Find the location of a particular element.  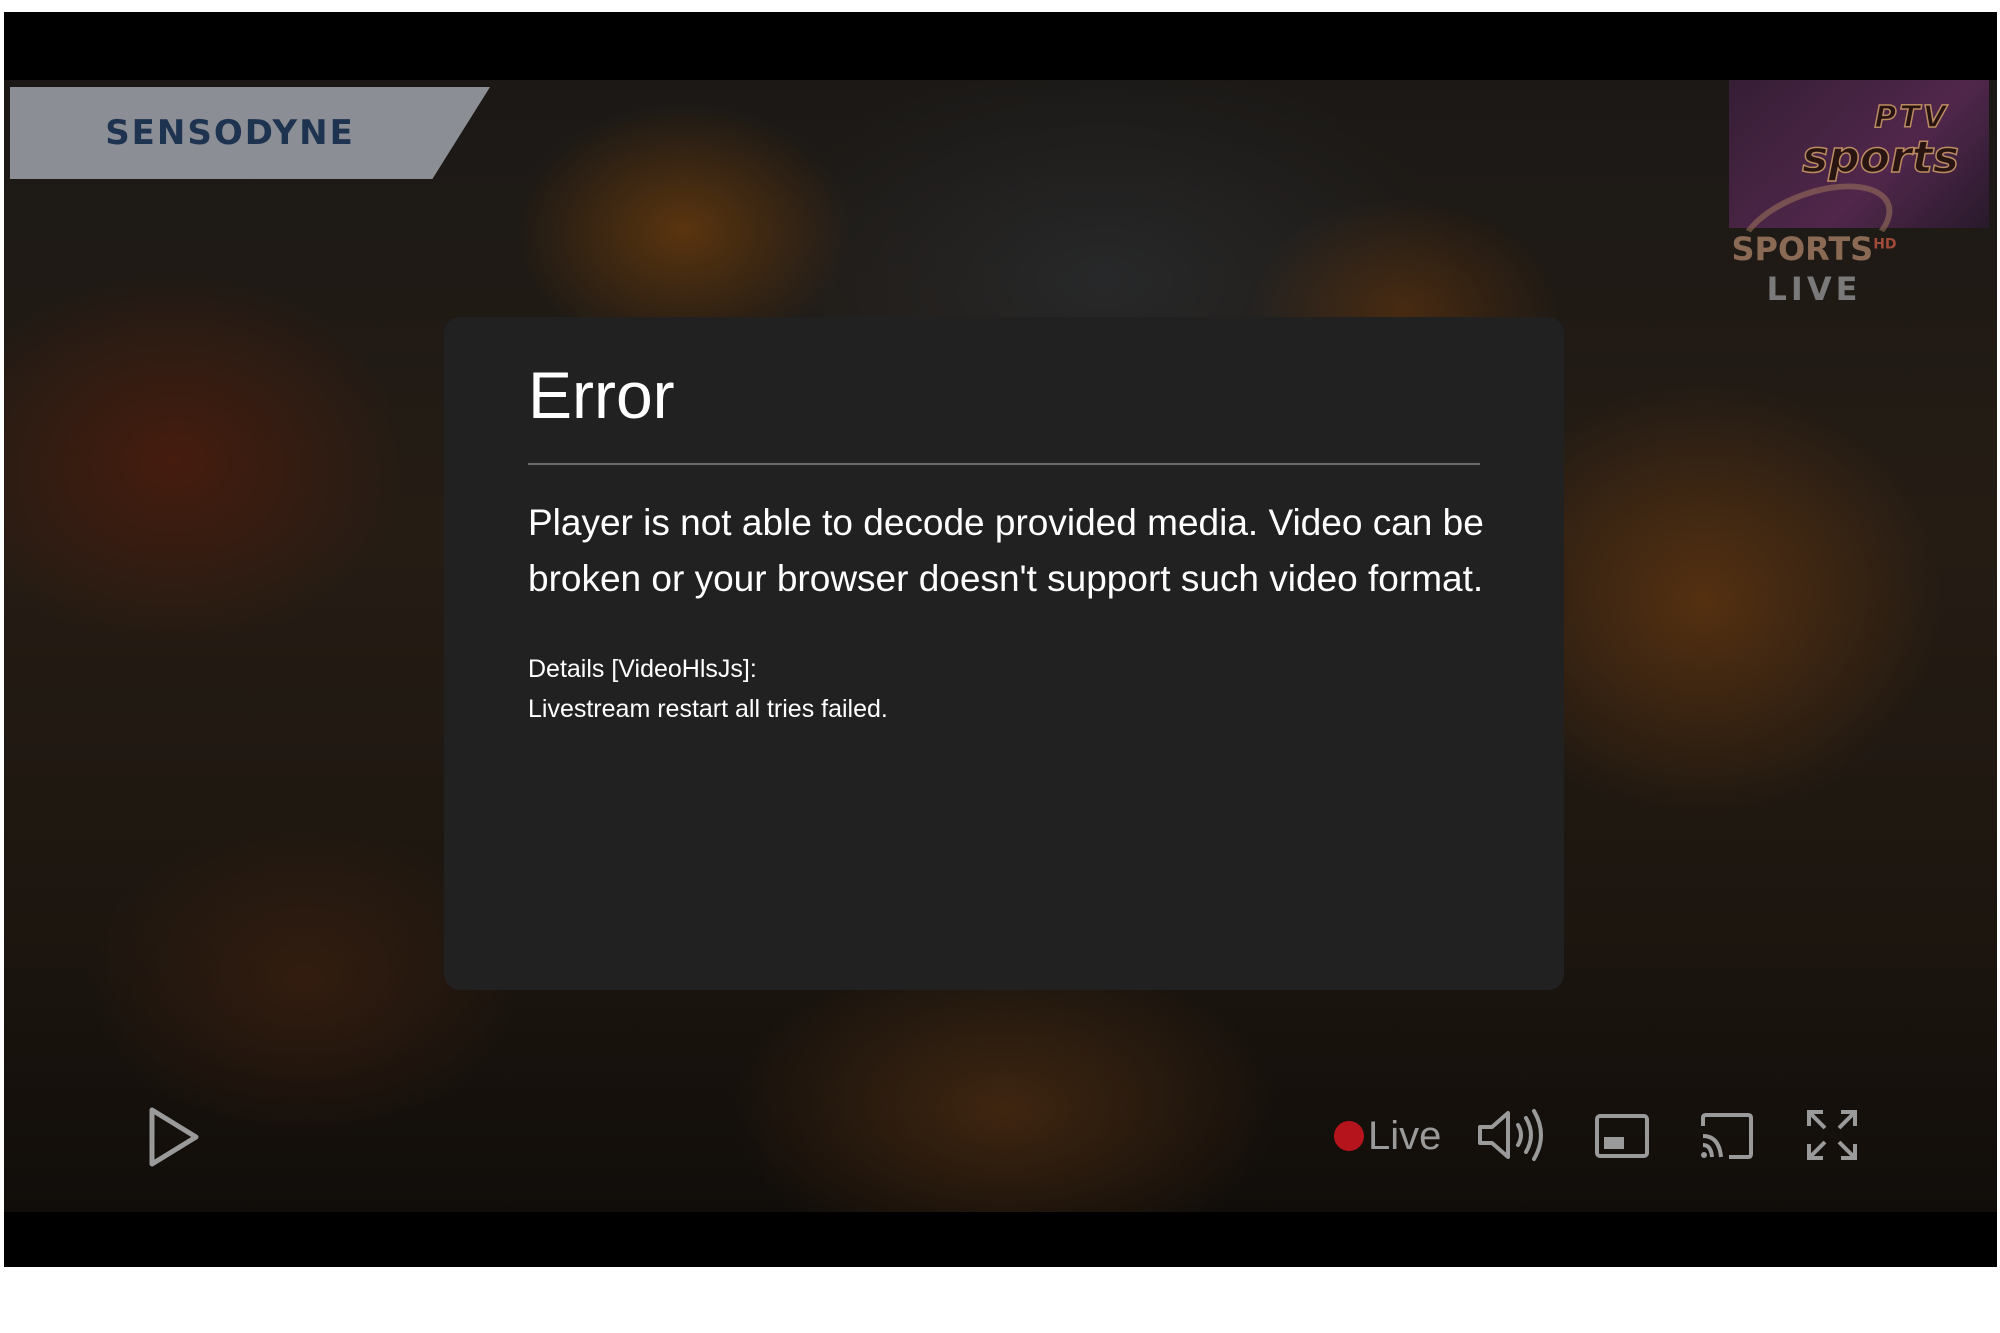

volume-button is located at coordinates (1514, 1135).